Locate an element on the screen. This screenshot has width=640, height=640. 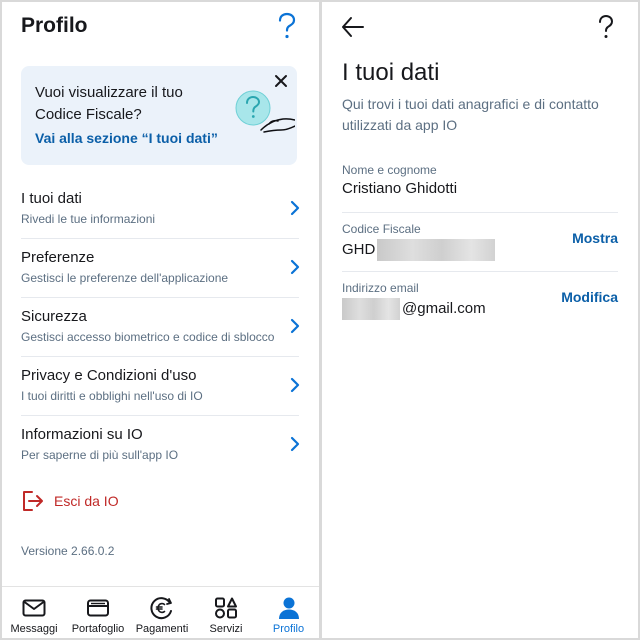
menu-item-subtitle: Gestisci le preferenze dell'applicazione is located at coordinates (125, 278).